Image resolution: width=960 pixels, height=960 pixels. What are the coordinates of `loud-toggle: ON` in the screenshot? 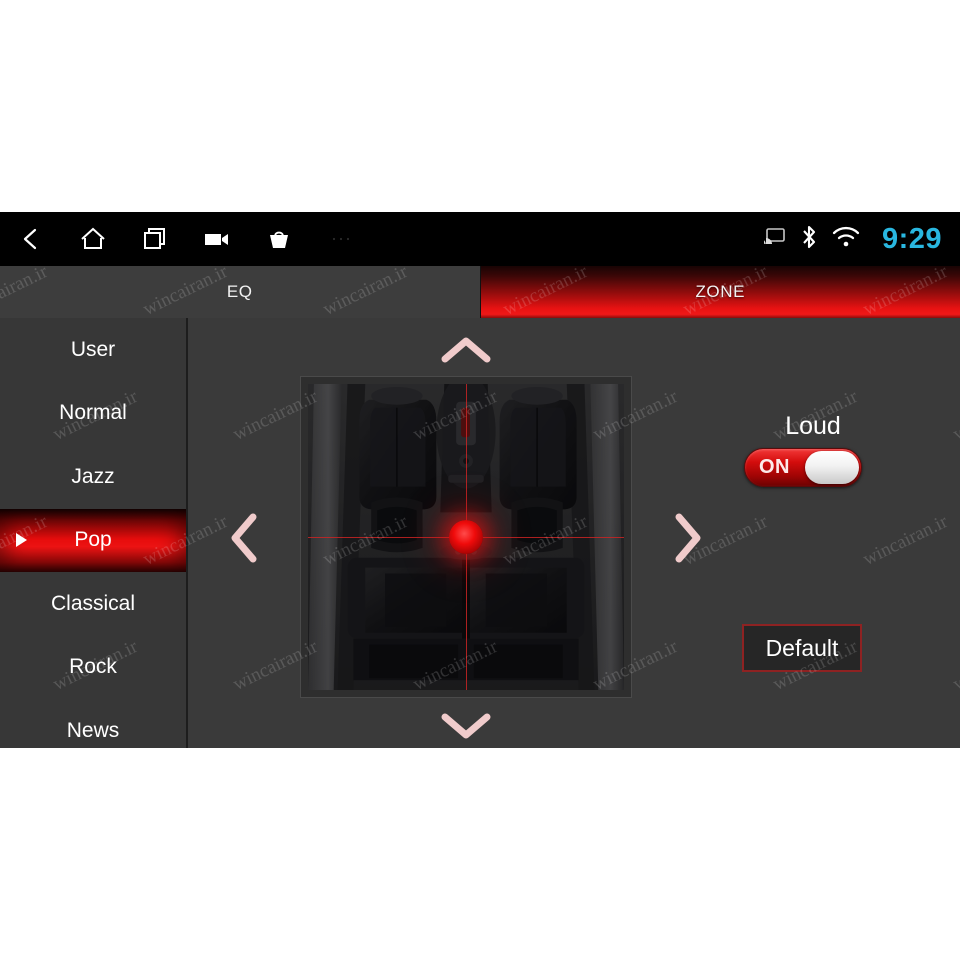 It's located at (803, 467).